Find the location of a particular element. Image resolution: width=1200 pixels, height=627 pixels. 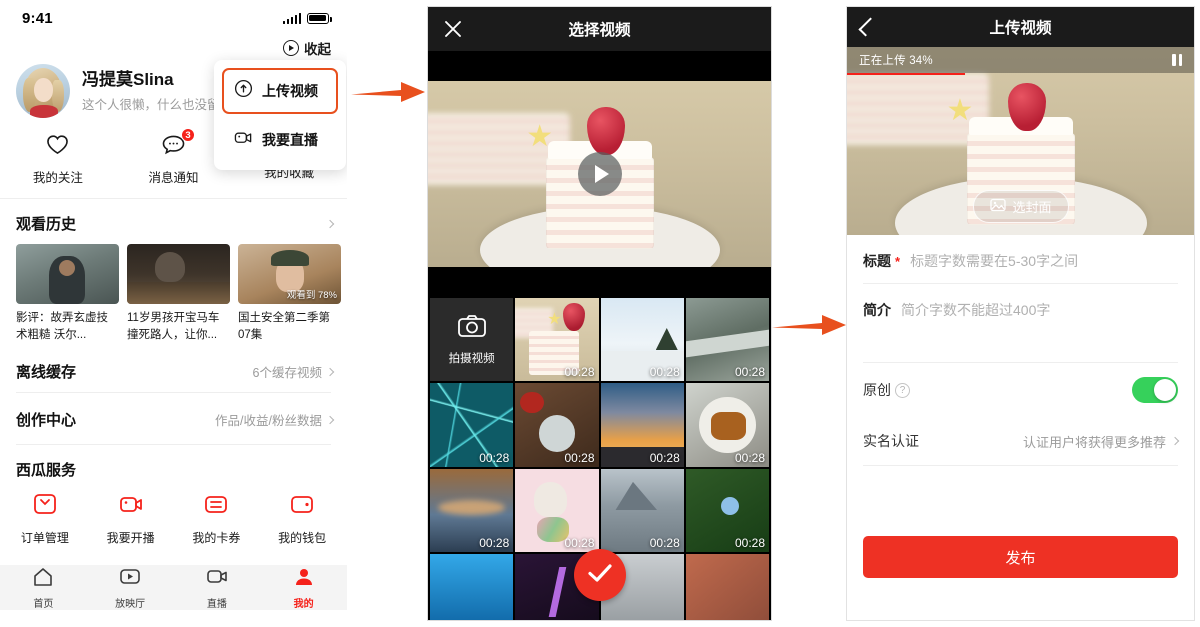

order-icon is located at coordinates (45, 506).